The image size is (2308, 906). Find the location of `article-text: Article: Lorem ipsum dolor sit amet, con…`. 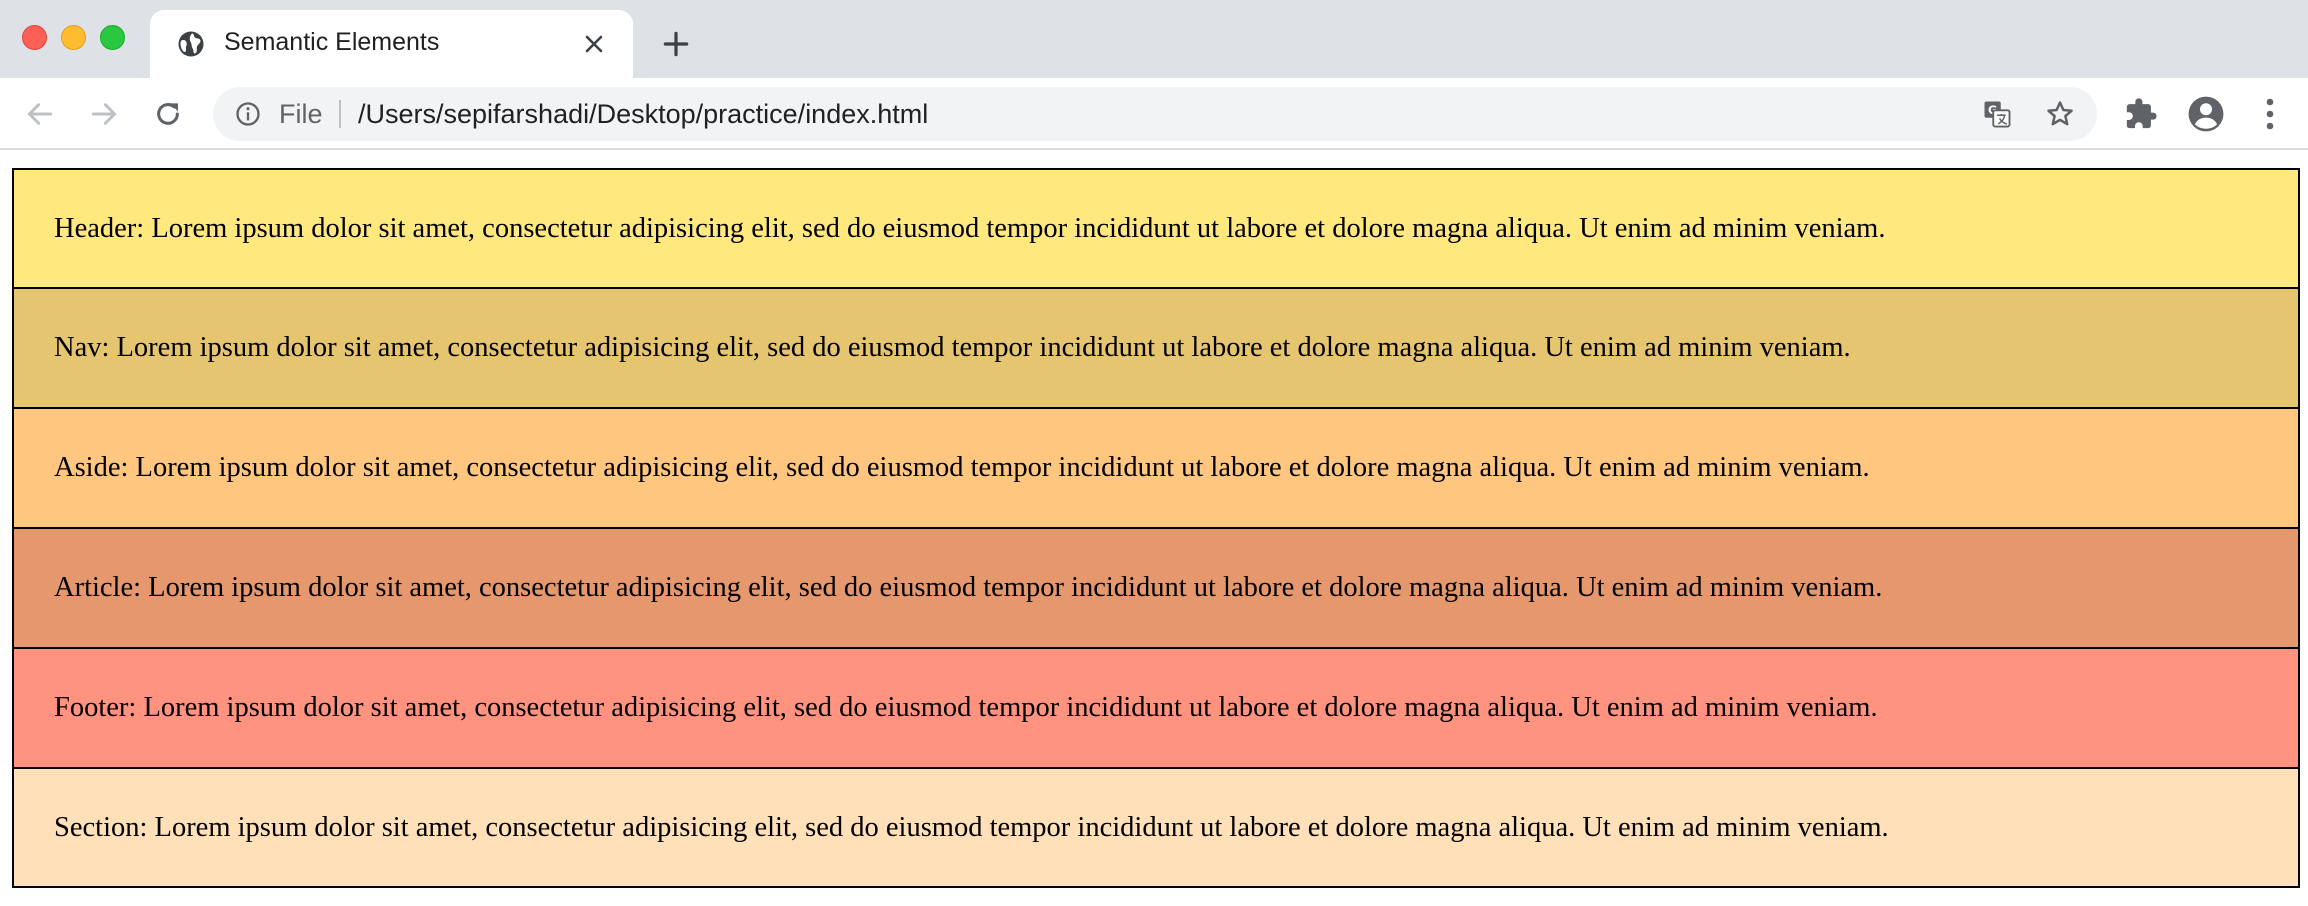

article-text: Article: Lorem ipsum dolor sit amet, con… is located at coordinates (968, 587).